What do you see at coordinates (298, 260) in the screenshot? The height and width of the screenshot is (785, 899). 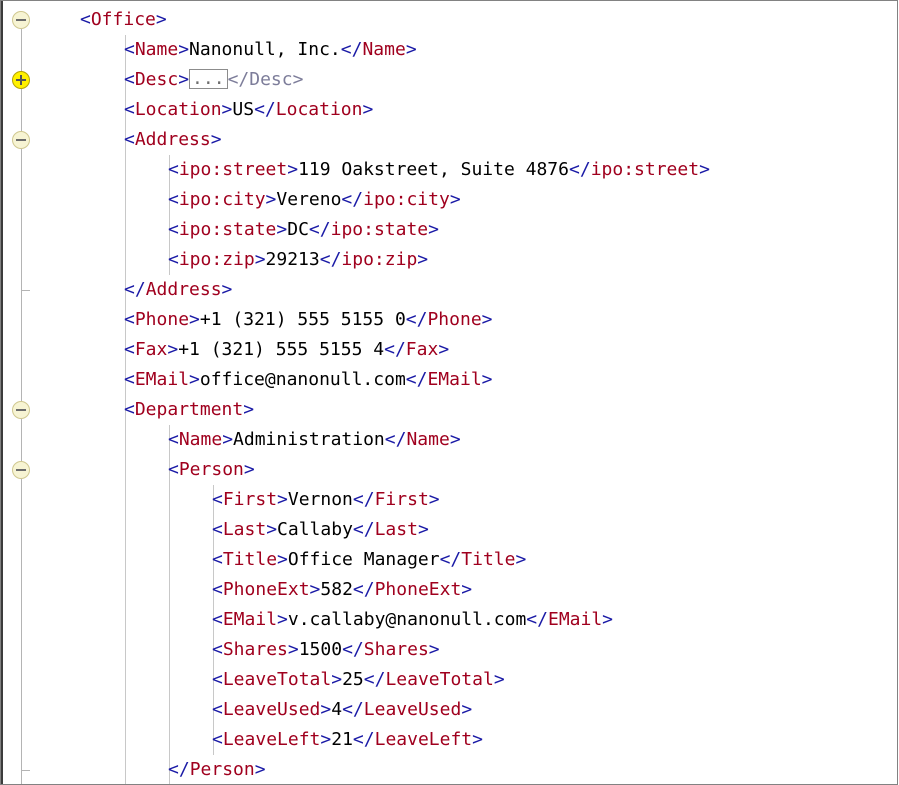 I see `code-line: <ipo:zip>29213</ipo:zip>` at bounding box center [298, 260].